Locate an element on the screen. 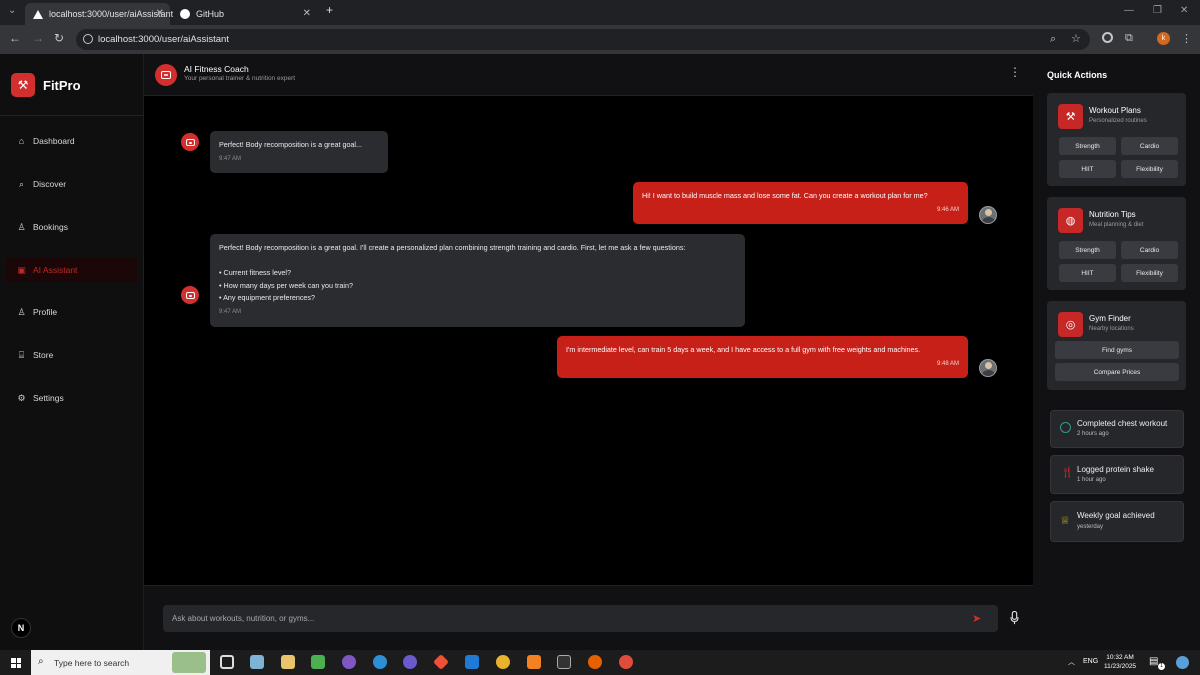 This screenshot has width=1200, height=675. taskbar-clock: 10:32 AM 11/23/2025 is located at coordinates (1120, 662).